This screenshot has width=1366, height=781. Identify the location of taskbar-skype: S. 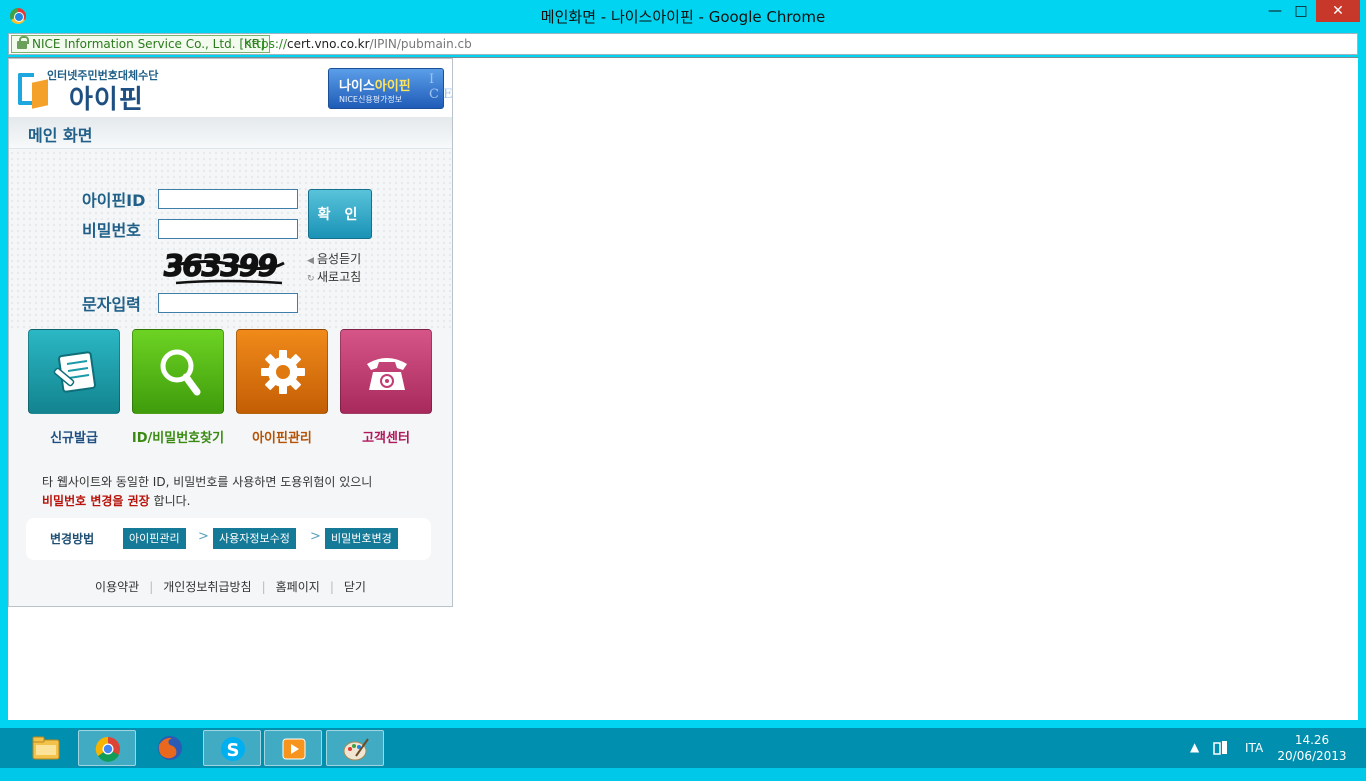
(232, 748).